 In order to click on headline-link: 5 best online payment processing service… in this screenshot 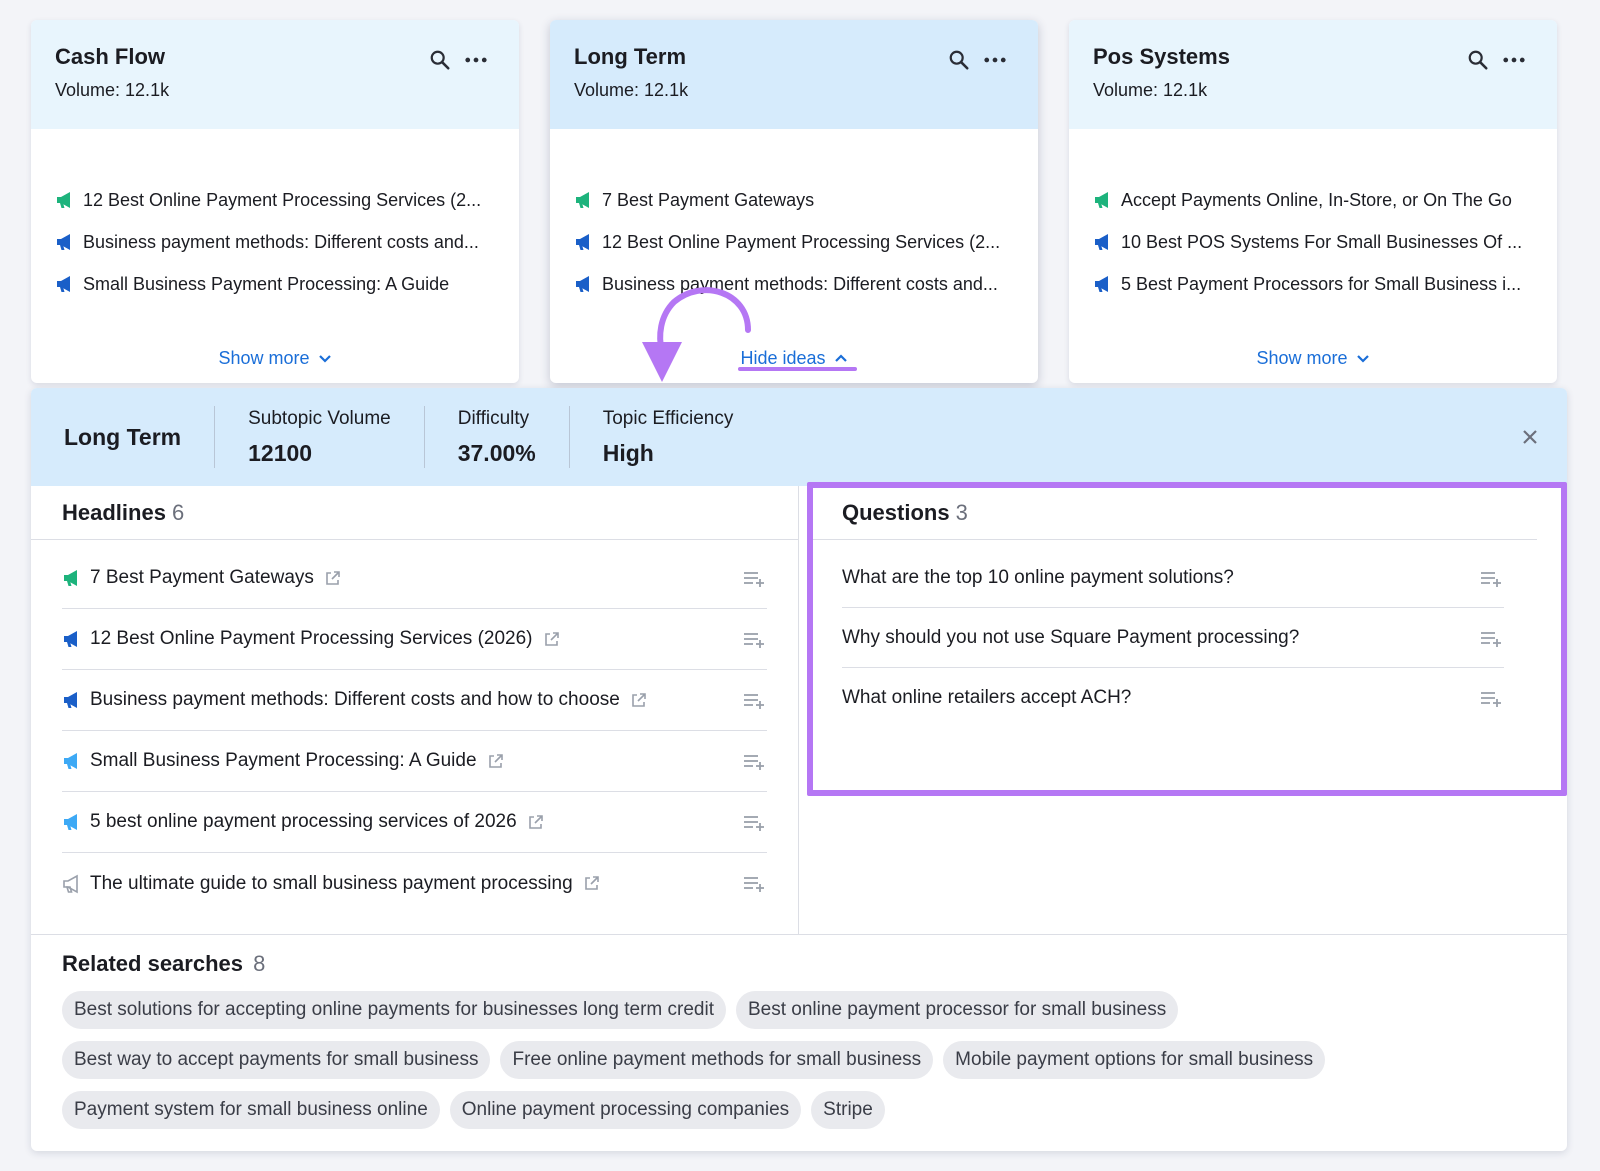, I will do `click(303, 822)`.